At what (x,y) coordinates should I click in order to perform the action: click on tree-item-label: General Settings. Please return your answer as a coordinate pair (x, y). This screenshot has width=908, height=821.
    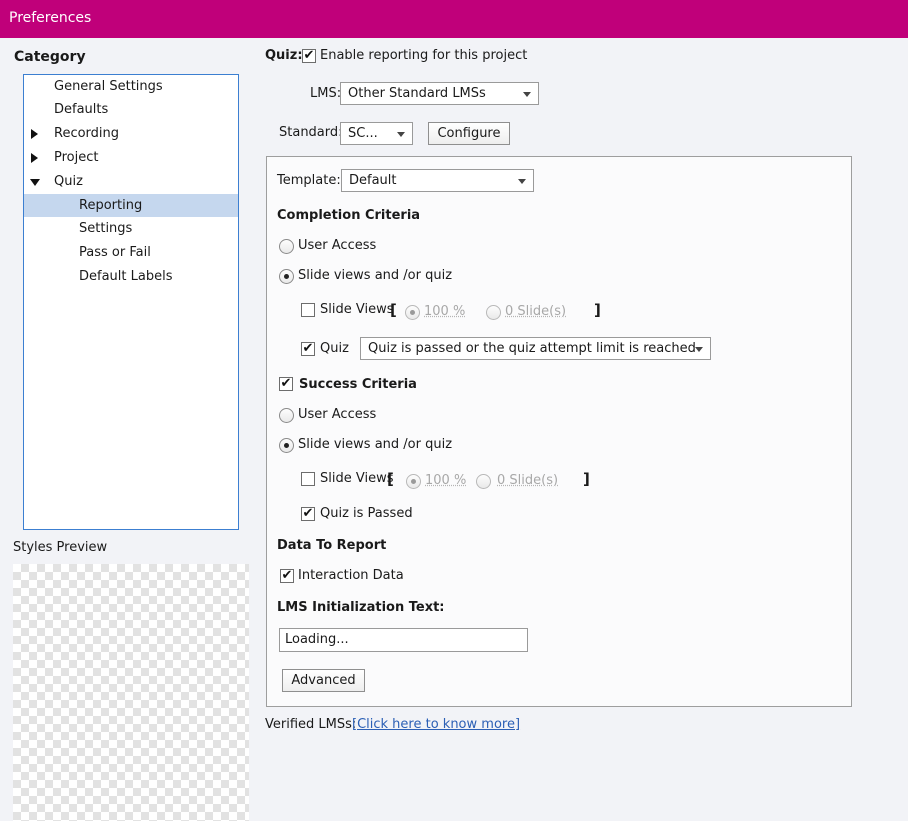
    Looking at the image, I should click on (108, 86).